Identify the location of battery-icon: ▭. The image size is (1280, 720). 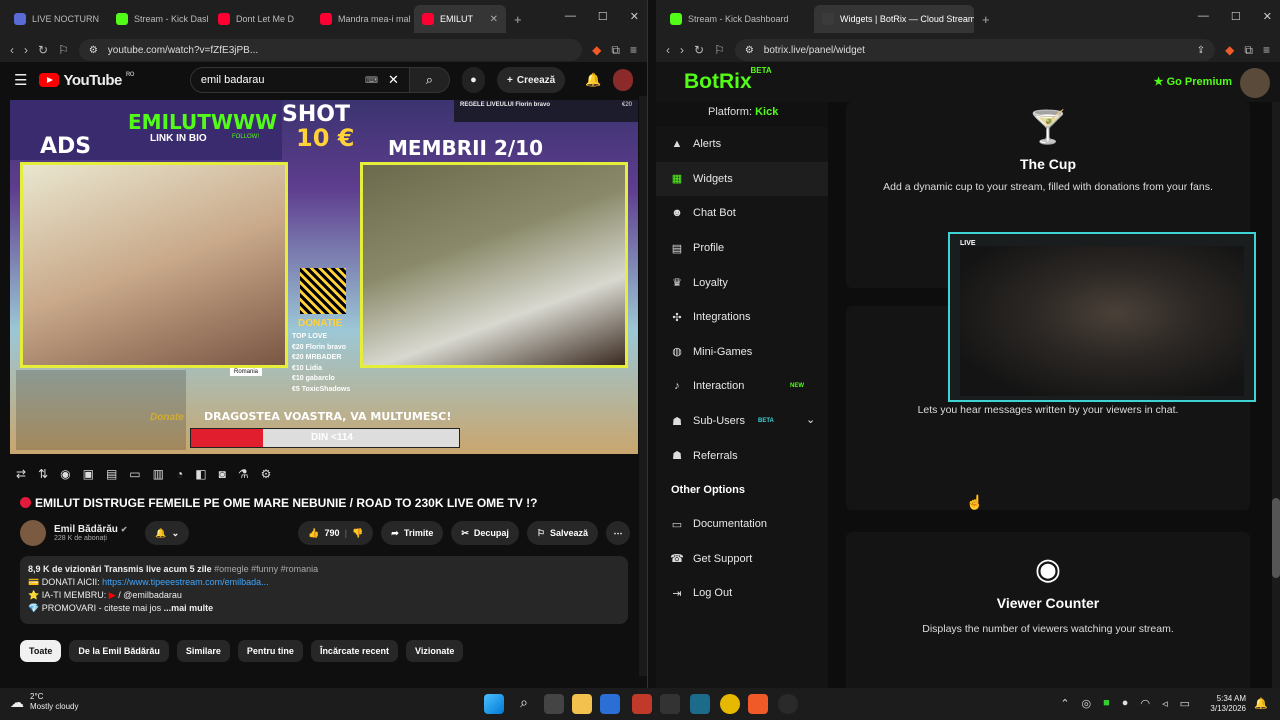
(1185, 703).